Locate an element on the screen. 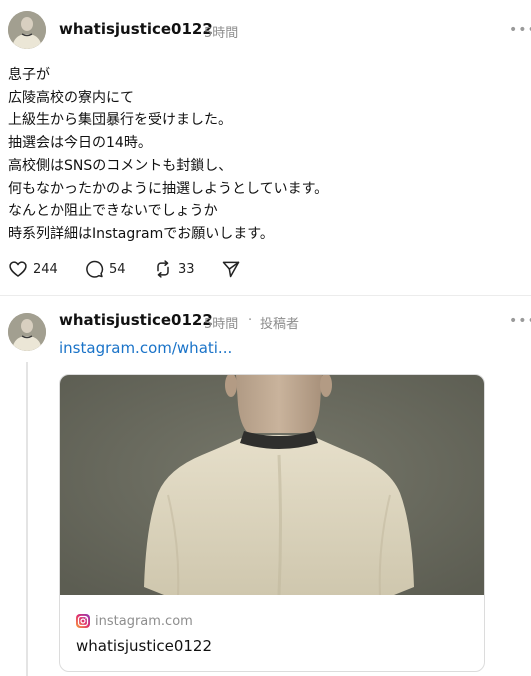 This screenshot has width=531, height=676. post-body-line: なんとか阻止できないでしょうか is located at coordinates (113, 211).